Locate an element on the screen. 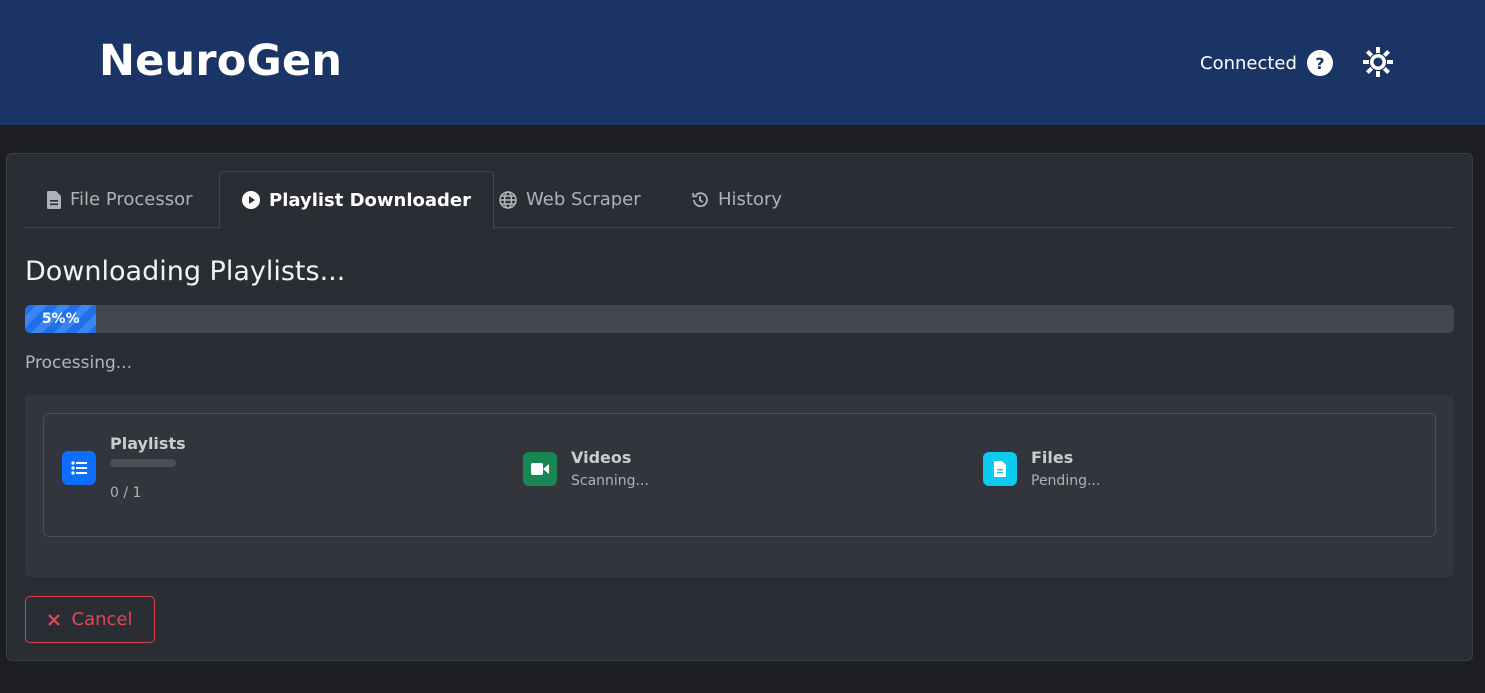 Image resolution: width=1485 pixels, height=693 pixels. progress-fill: 5%% is located at coordinates (61, 319).